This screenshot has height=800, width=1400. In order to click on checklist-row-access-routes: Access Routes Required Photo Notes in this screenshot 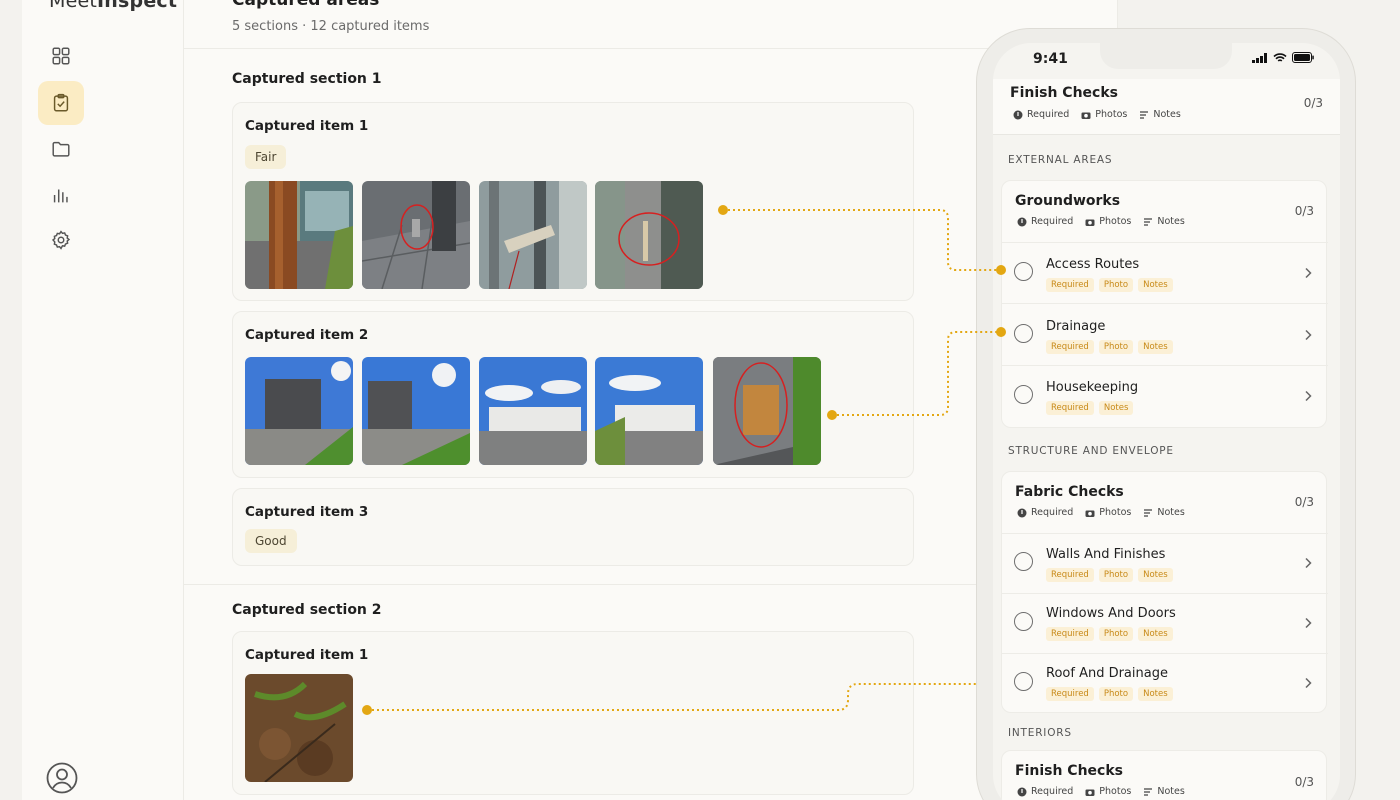, I will do `click(1165, 273)`.